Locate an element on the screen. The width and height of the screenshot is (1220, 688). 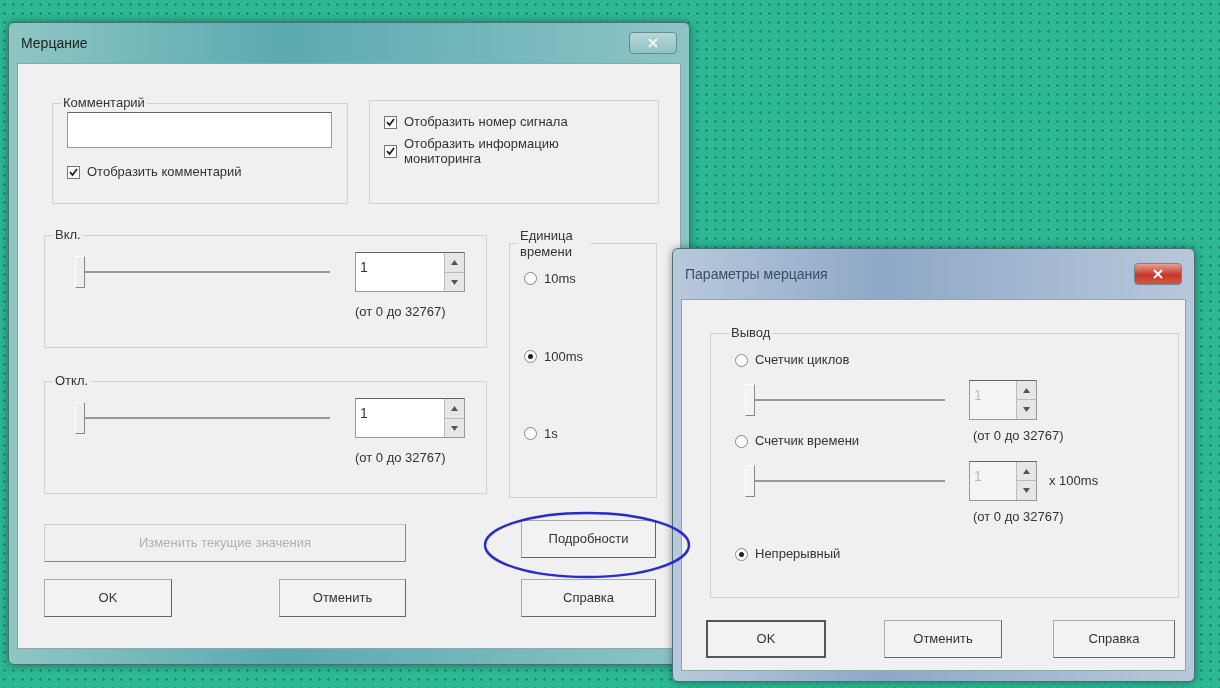
unit-label: x 100ms is located at coordinates (1074, 481).